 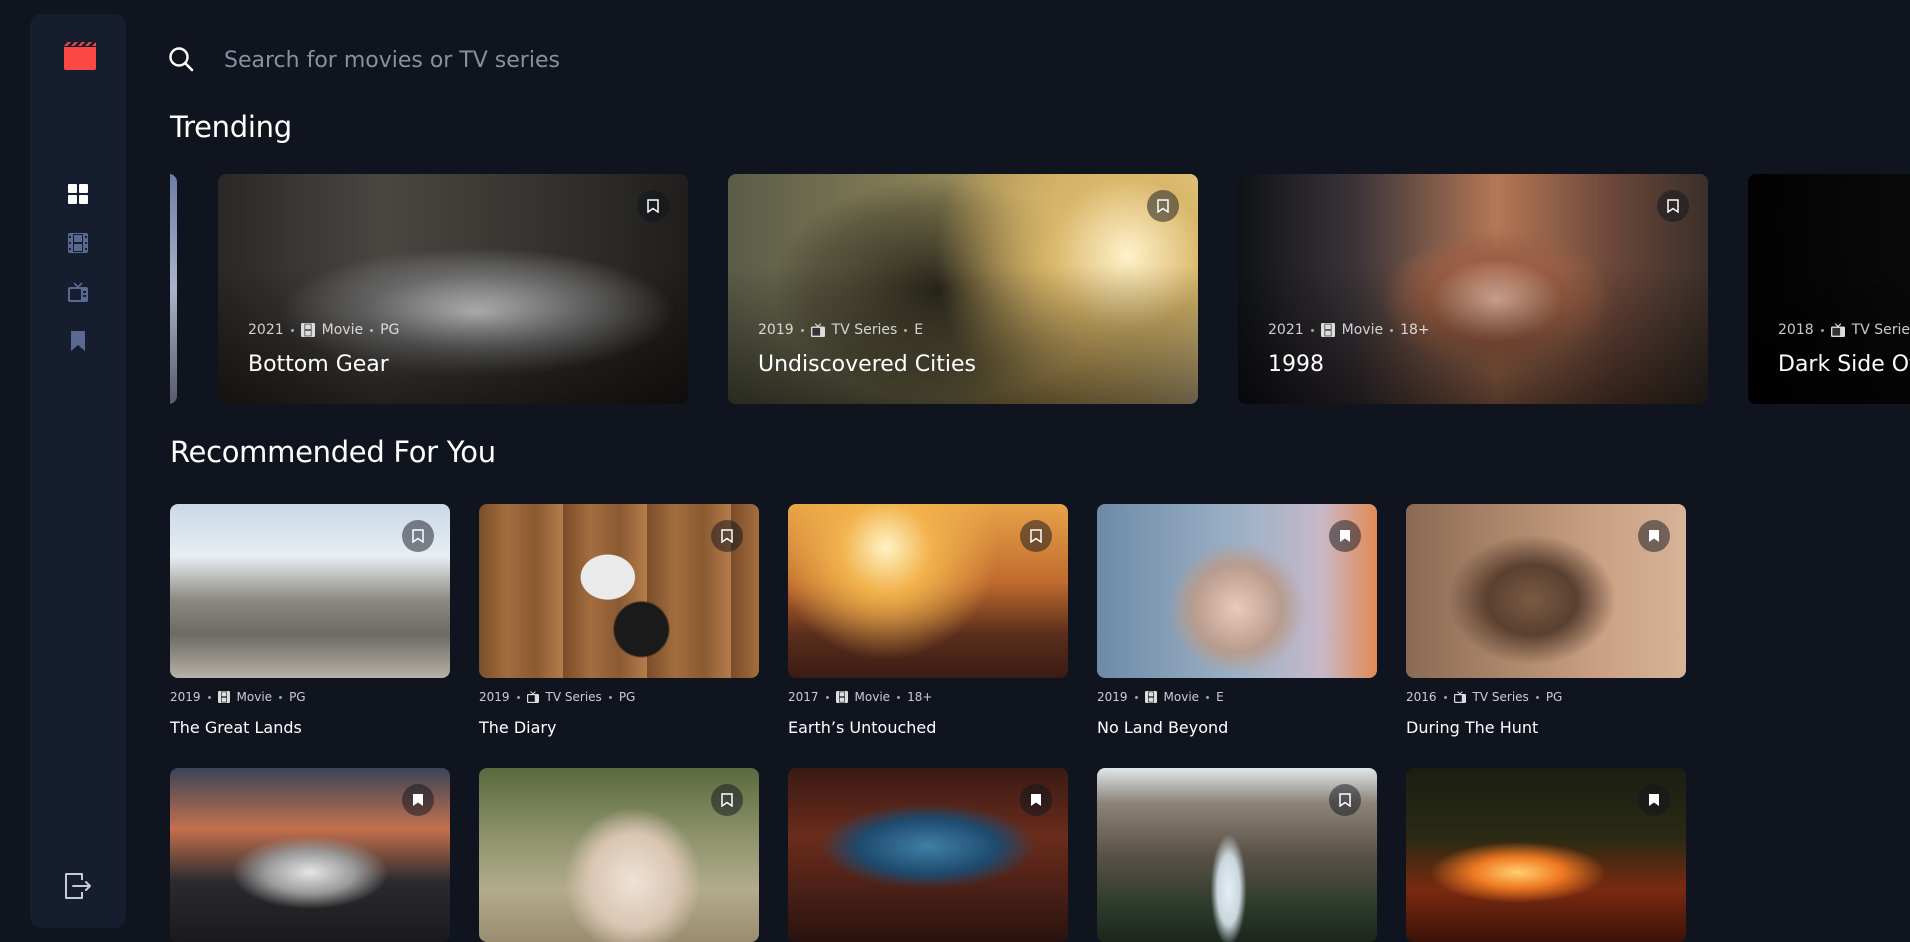 What do you see at coordinates (518, 727) in the screenshot?
I see `card-title: The Diary` at bounding box center [518, 727].